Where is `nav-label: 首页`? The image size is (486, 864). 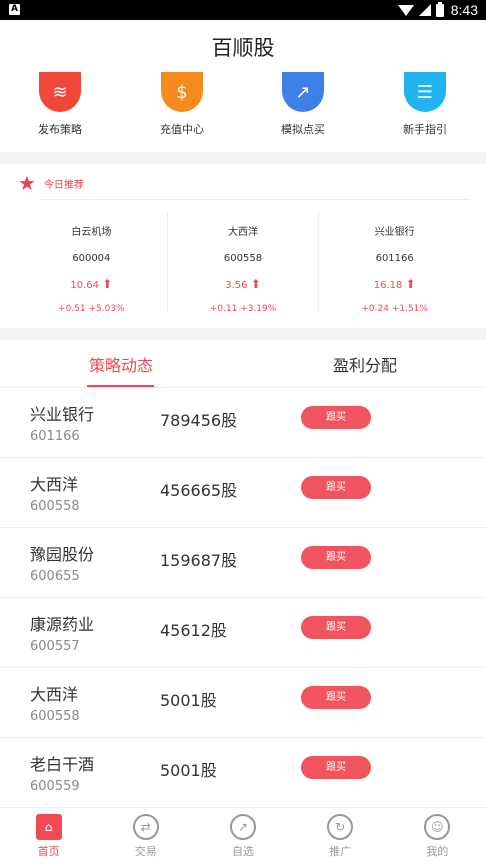
nav-label: 首页 is located at coordinates (48, 851).